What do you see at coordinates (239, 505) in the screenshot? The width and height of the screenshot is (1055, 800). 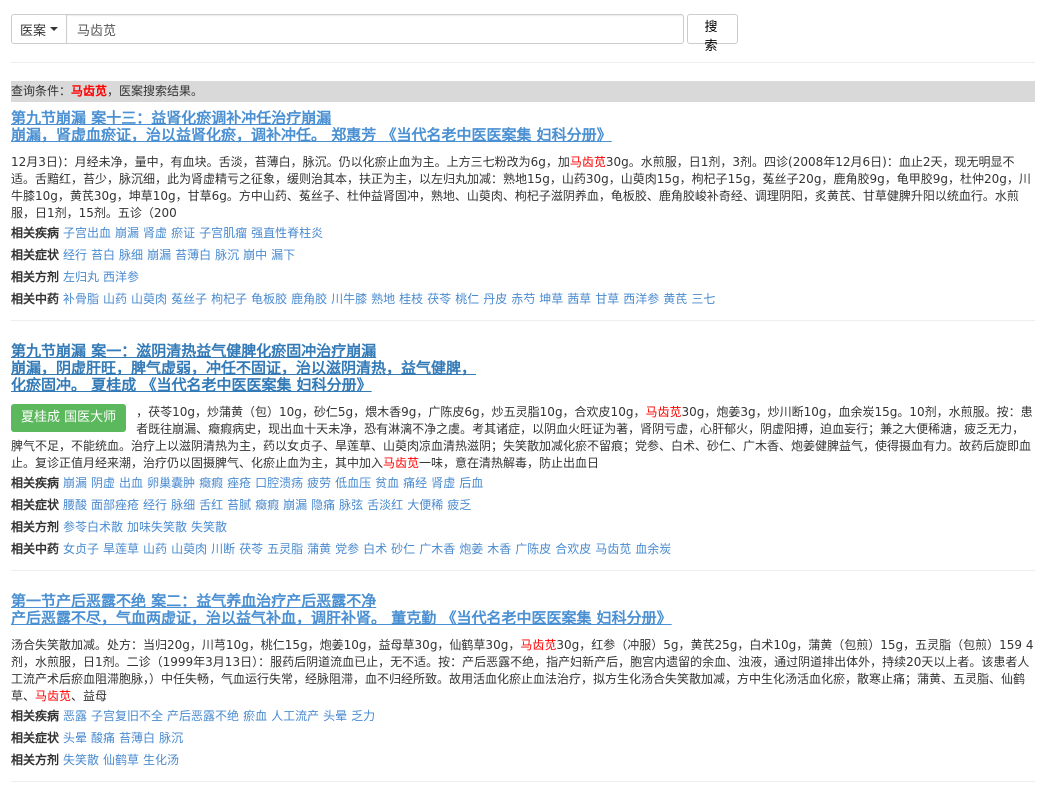 I see `related-symptoms-link: 苔腻` at bounding box center [239, 505].